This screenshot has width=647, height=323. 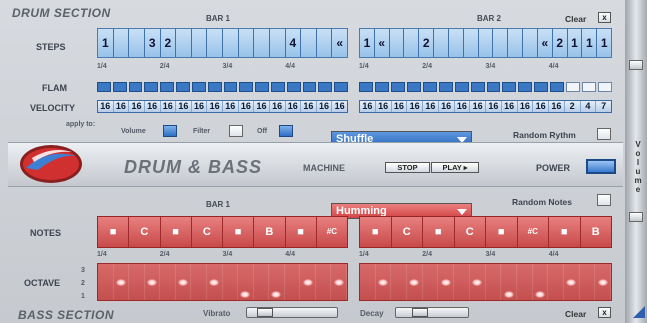 I want to click on step-cell: 1, so click(x=604, y=43).